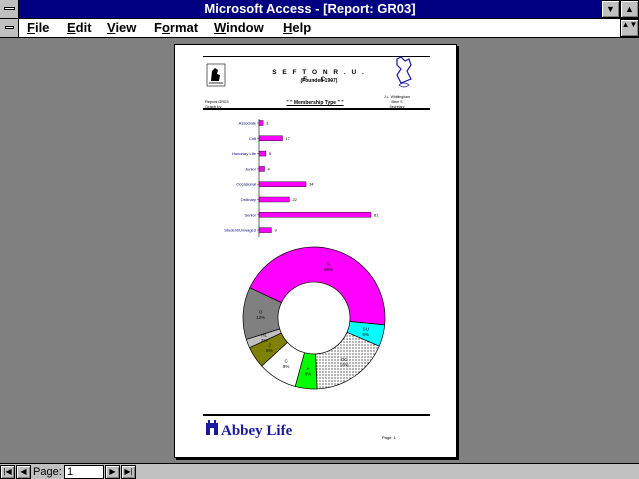 This screenshot has width=639, height=479. I want to click on slice-percent: 18%, so click(344, 365).